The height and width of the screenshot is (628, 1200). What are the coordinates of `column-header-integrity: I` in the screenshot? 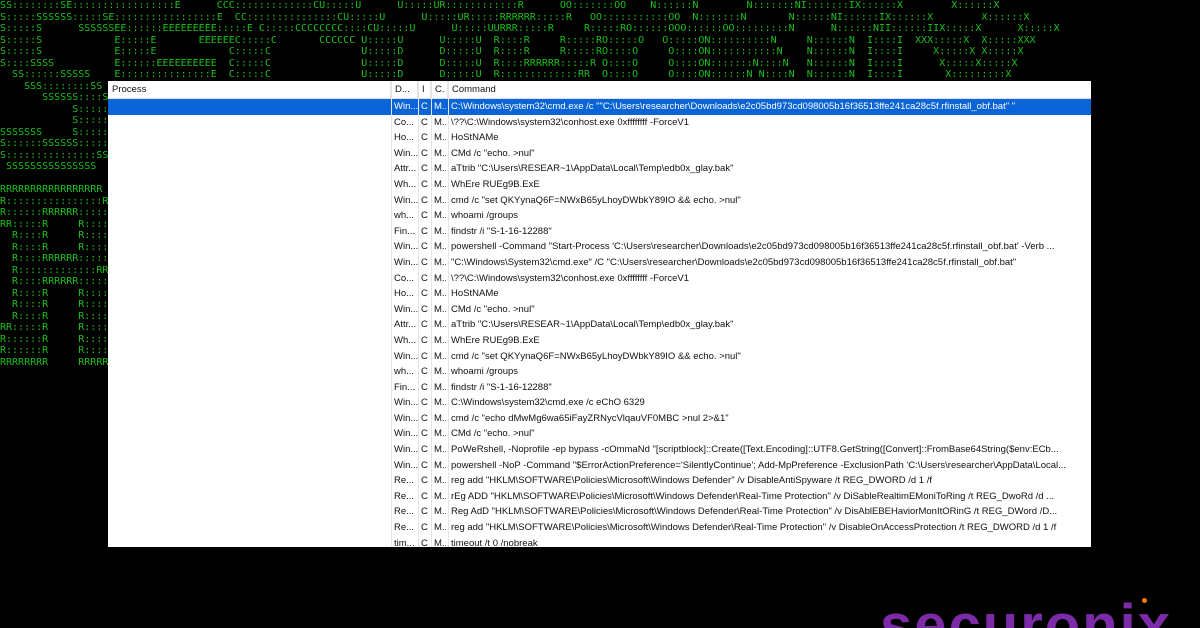 It's located at (424, 89).